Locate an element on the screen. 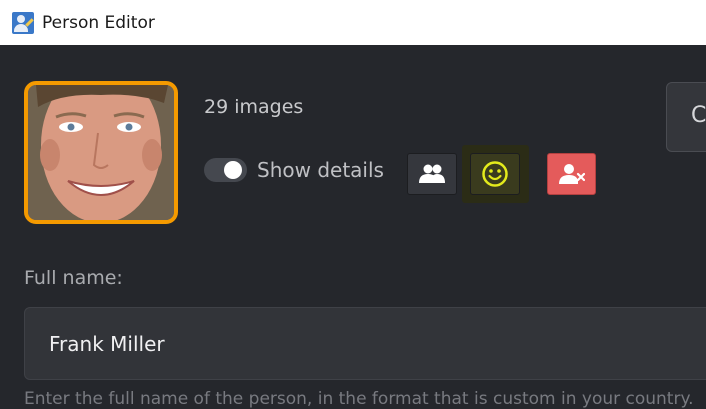 This screenshot has width=706, height=409. people-icon is located at coordinates (432, 173).